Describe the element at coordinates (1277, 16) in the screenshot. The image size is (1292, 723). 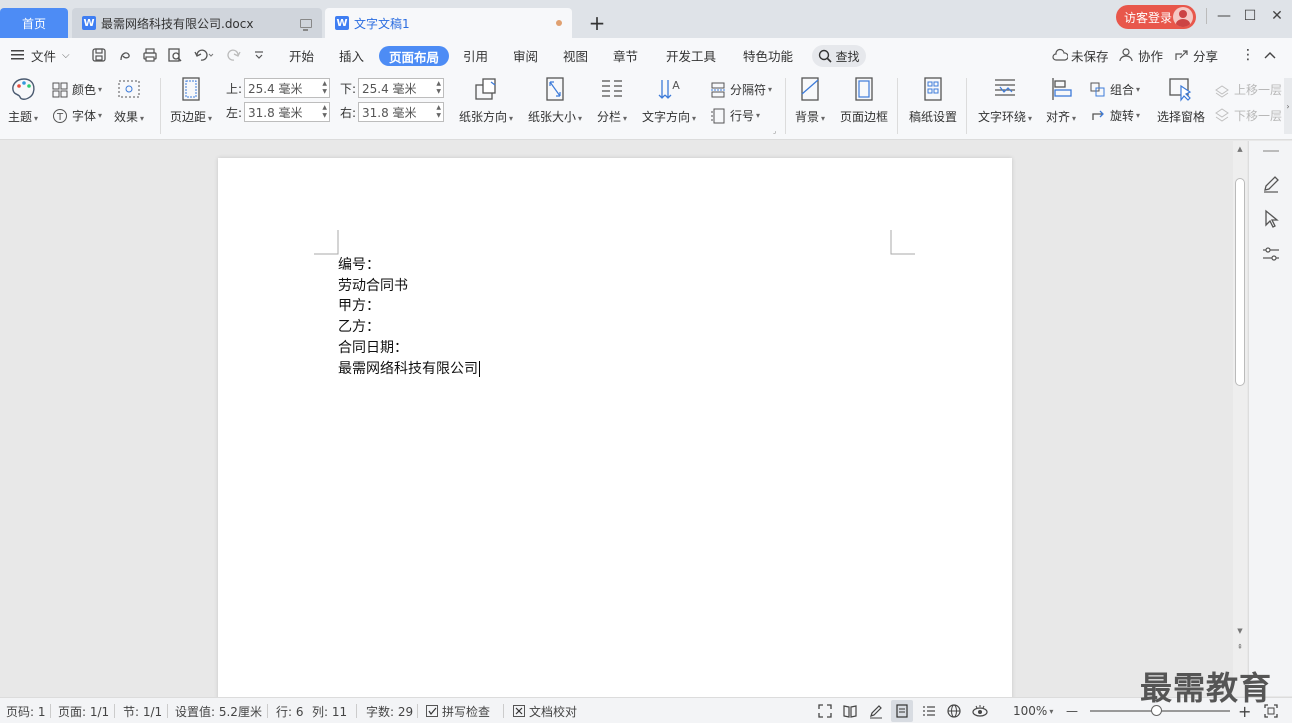
I see `close-button: ✕` at that location.